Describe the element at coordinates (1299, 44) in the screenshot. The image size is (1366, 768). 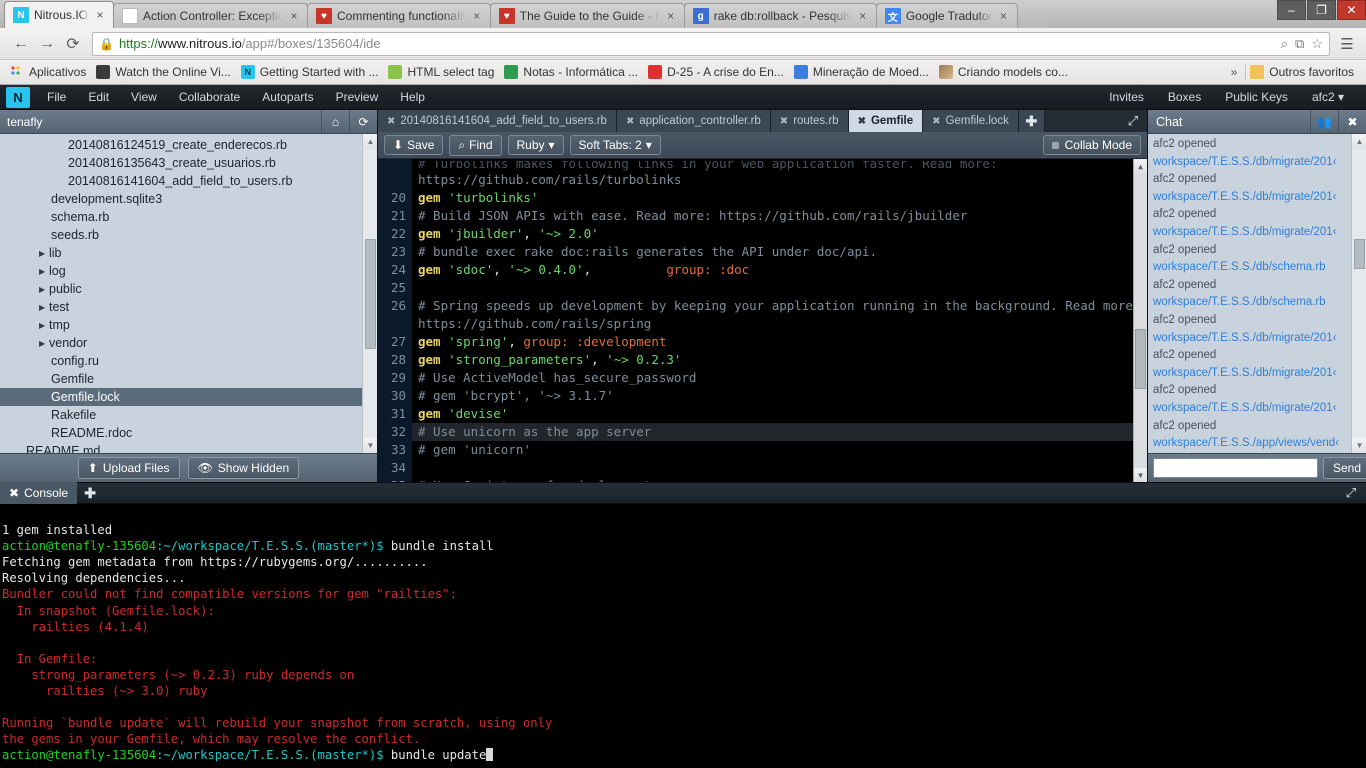
I see `translate-page-icon: ⧉` at that location.